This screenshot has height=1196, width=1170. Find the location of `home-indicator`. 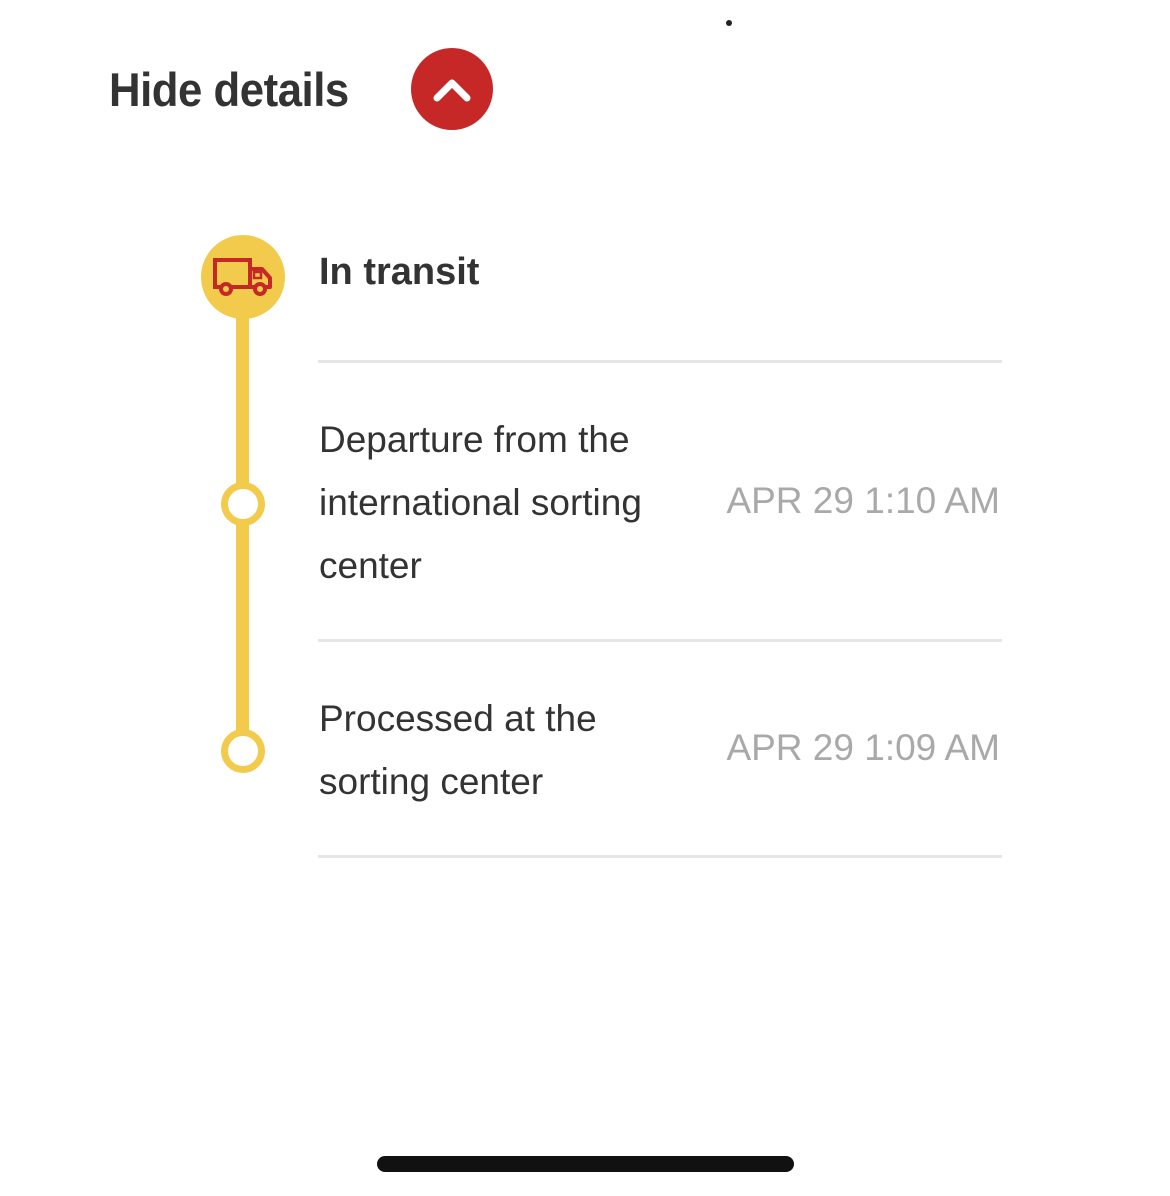

home-indicator is located at coordinates (585, 1164).